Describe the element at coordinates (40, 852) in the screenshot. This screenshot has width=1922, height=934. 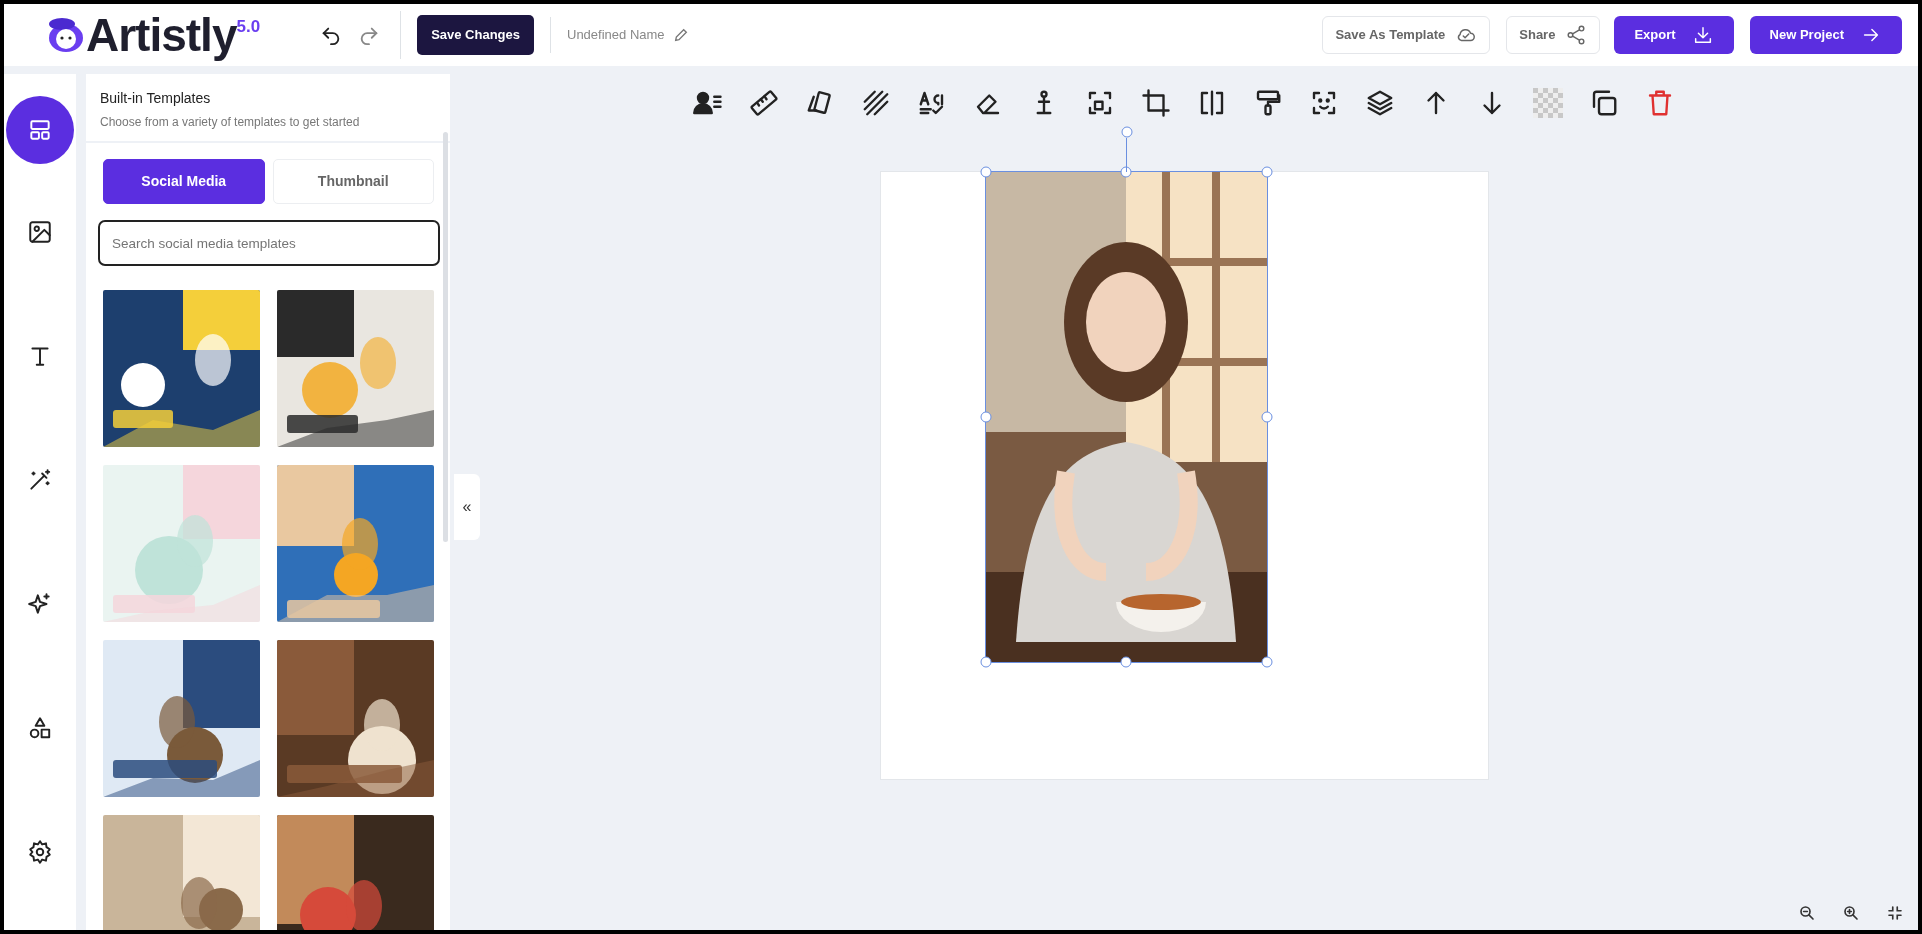
I see `settings-icon` at that location.